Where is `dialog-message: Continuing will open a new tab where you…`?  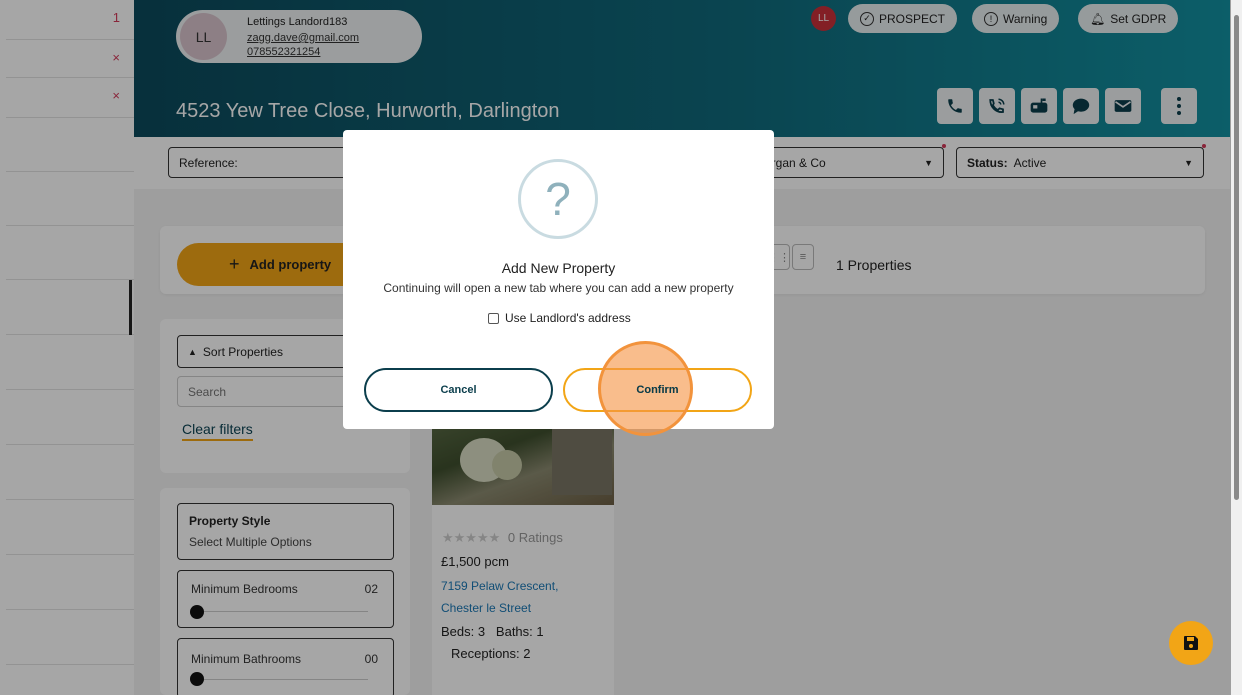
dialog-message: Continuing will open a new tab where you… is located at coordinates (558, 288).